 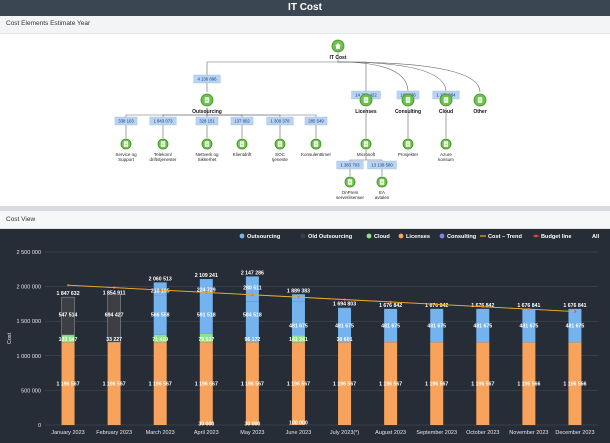 What do you see at coordinates (316, 154) in the screenshot?
I see `tree-leaf-label-5: Konsulenttimer` at bounding box center [316, 154].